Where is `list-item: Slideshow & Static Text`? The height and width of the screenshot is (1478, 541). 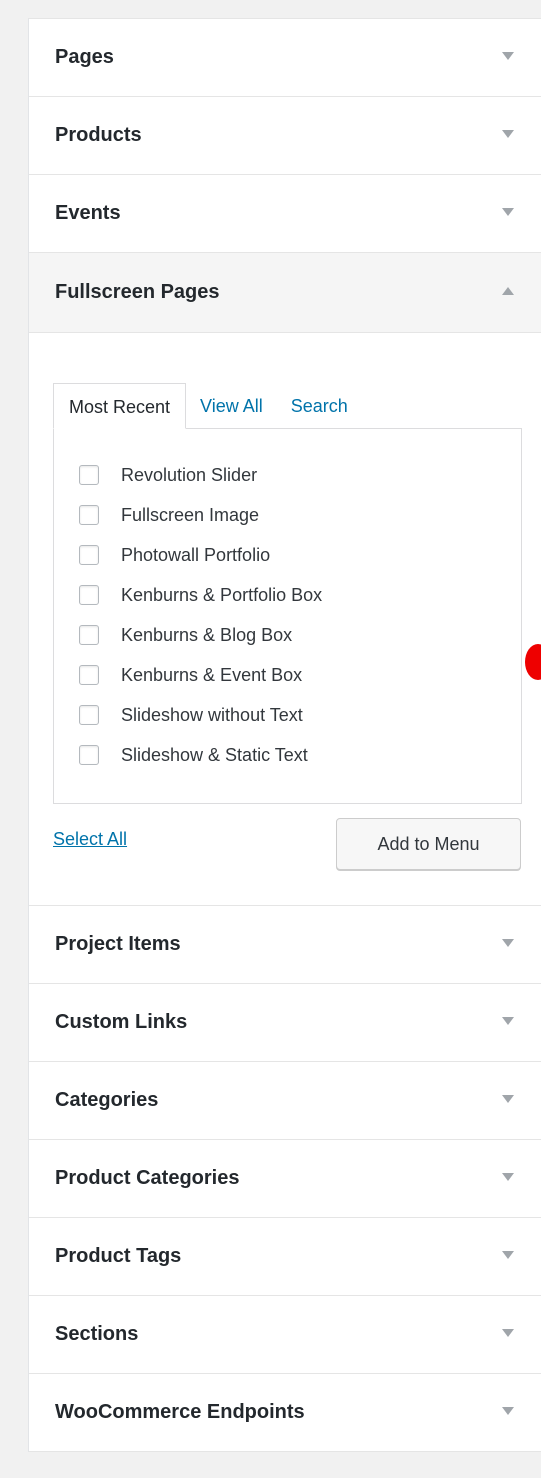
list-item: Slideshow & Static Text is located at coordinates (300, 755).